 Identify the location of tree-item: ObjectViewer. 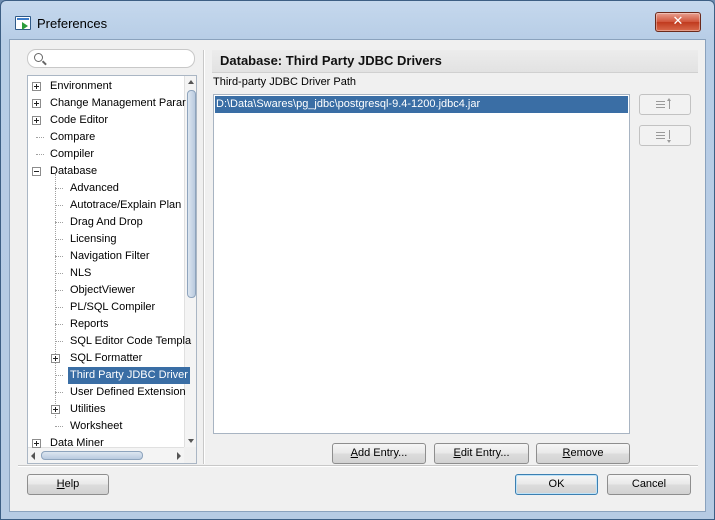
(106, 290).